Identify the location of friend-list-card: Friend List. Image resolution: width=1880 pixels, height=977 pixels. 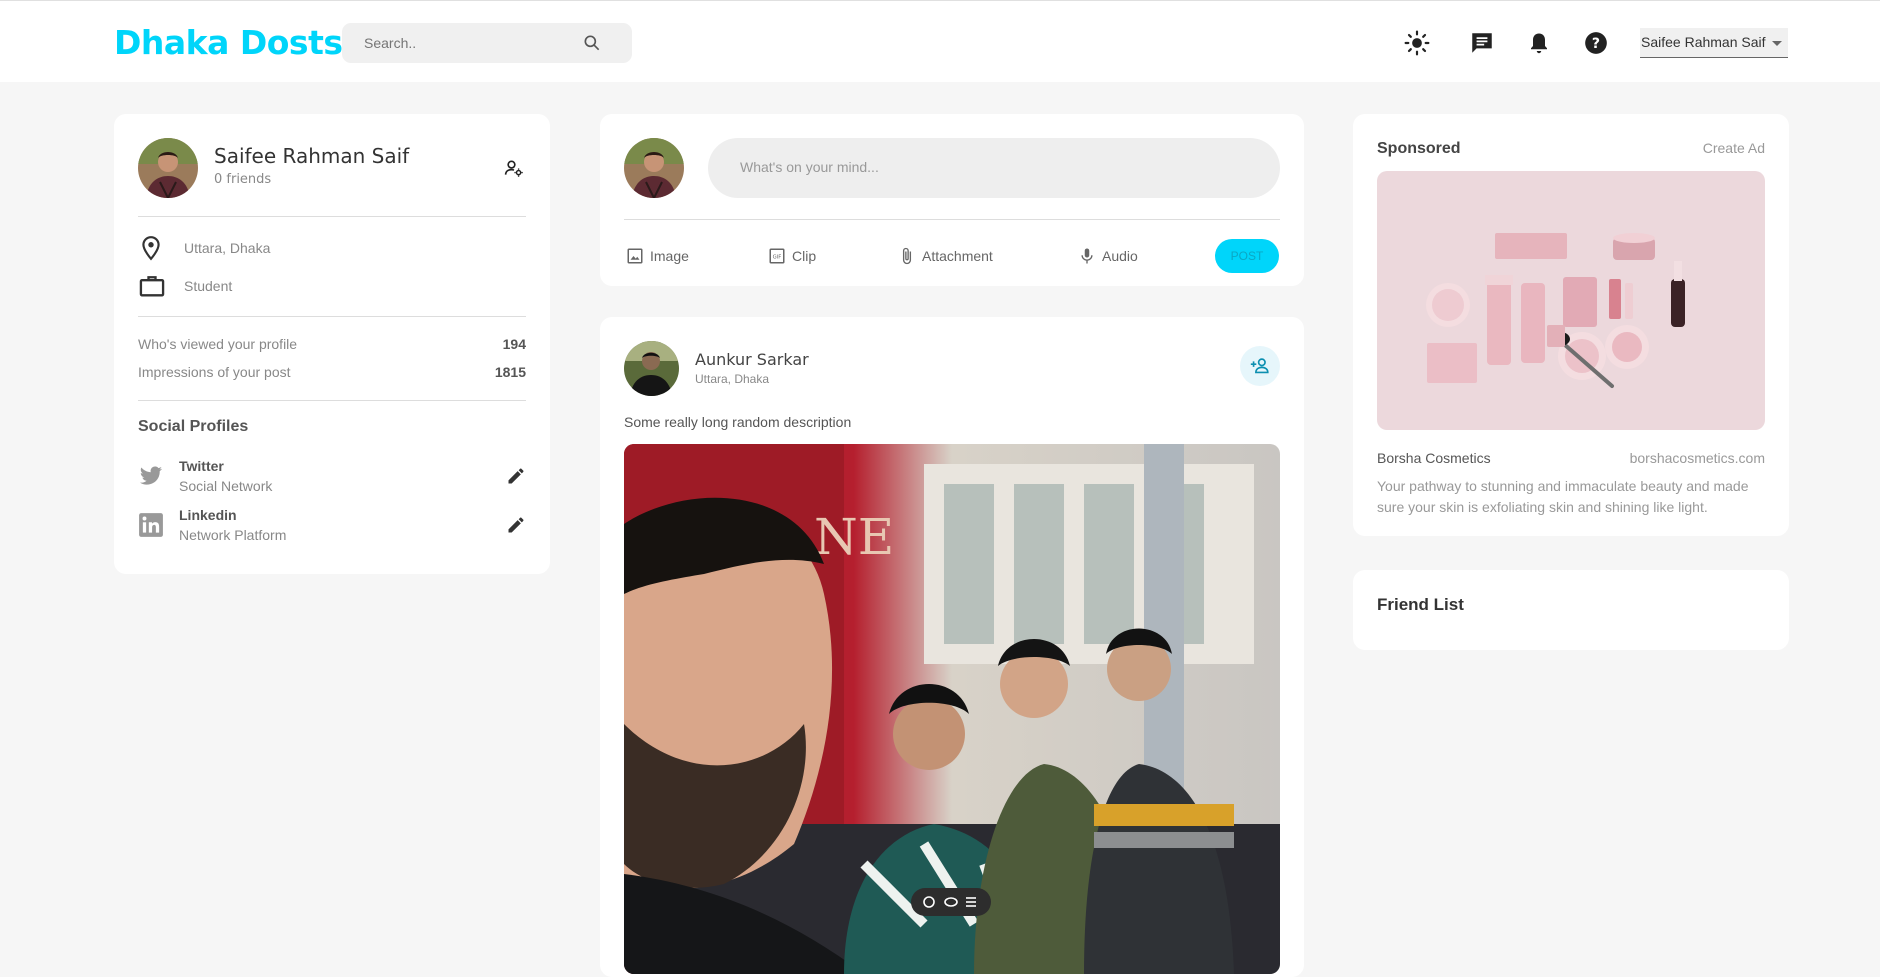
(1571, 610).